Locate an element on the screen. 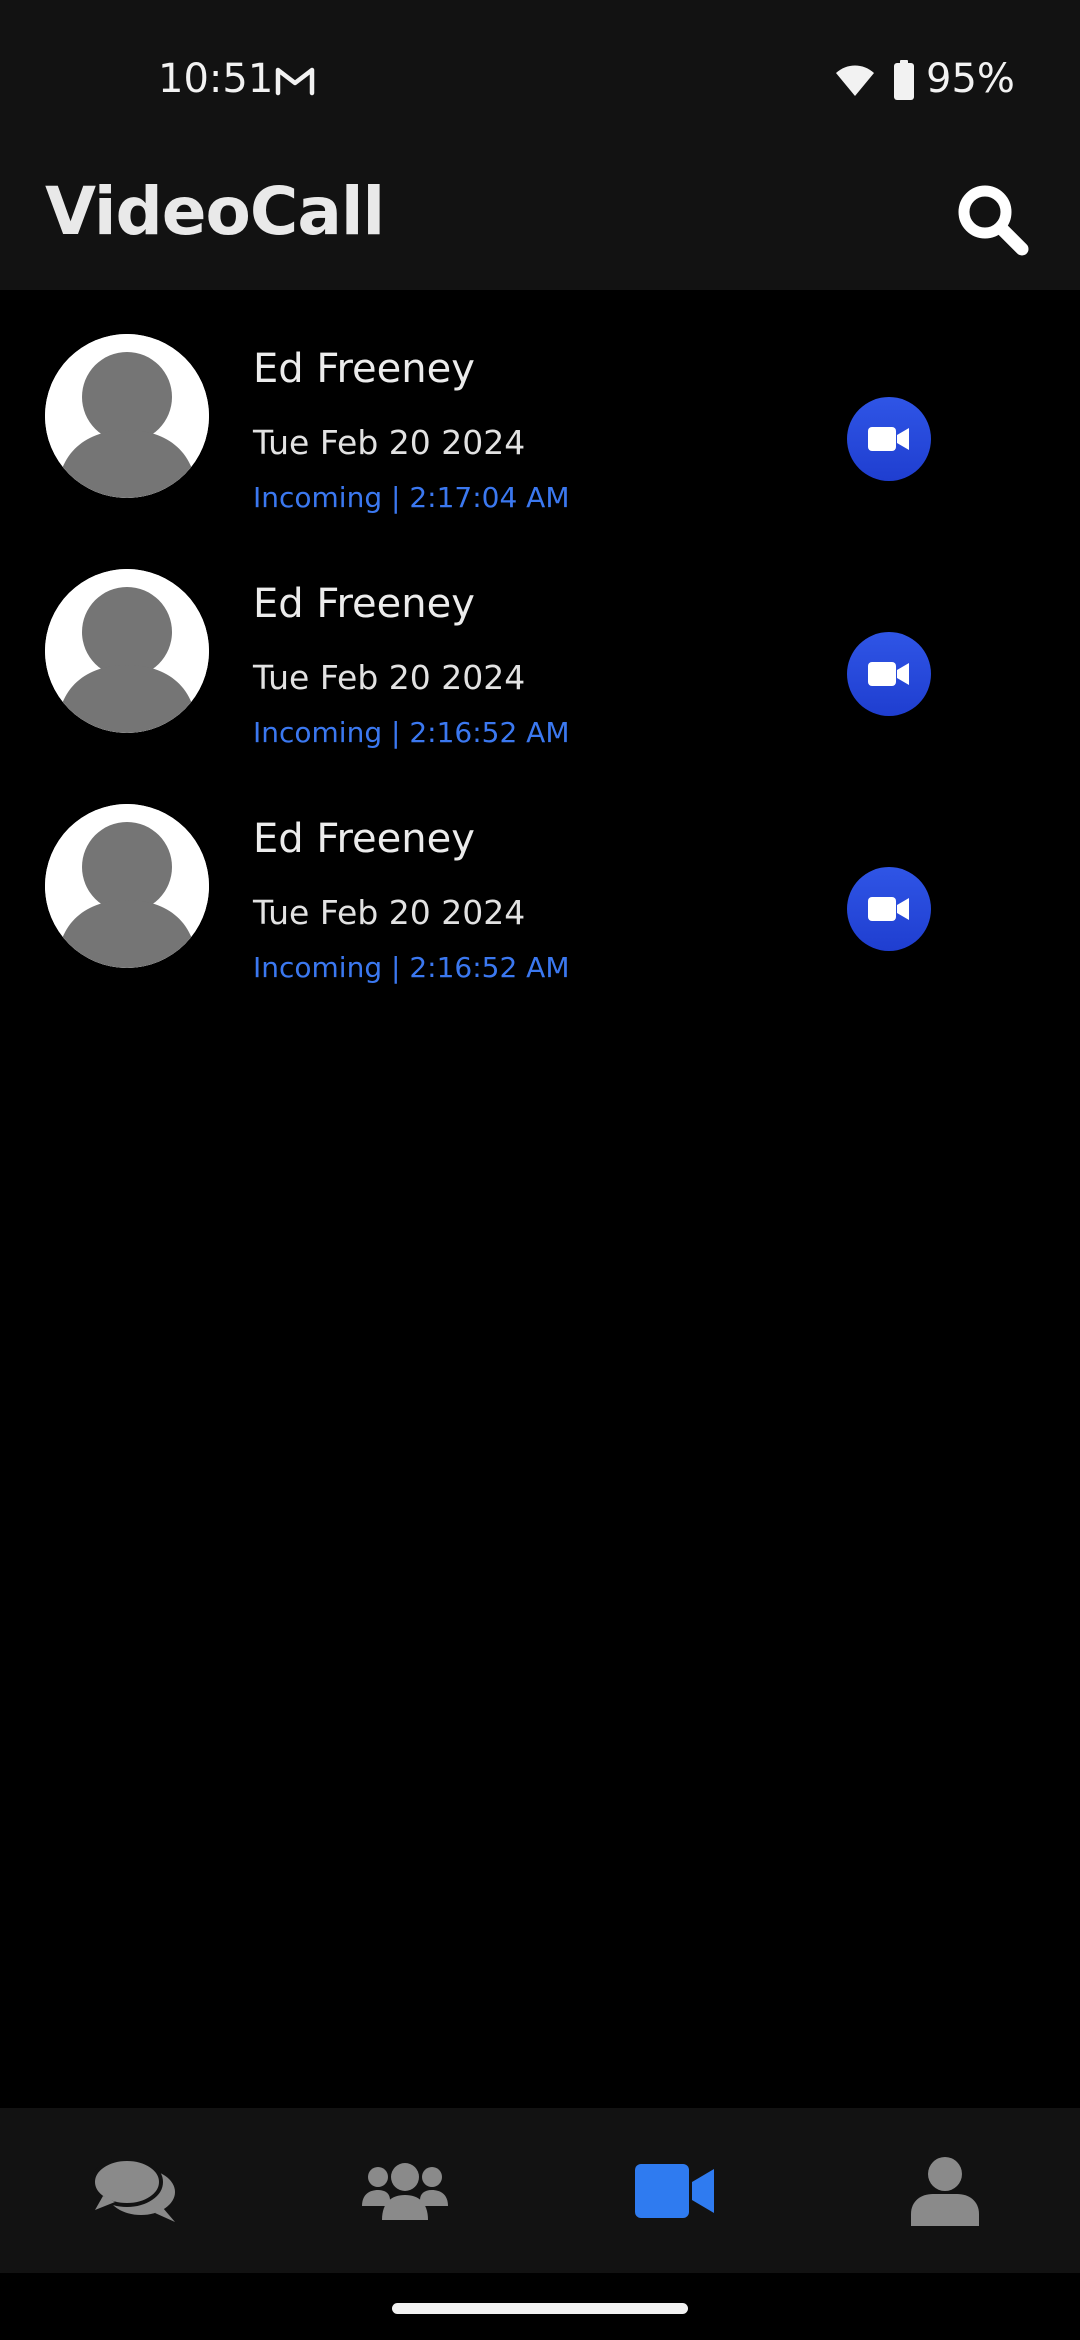  search-icon is located at coordinates (993, 220).